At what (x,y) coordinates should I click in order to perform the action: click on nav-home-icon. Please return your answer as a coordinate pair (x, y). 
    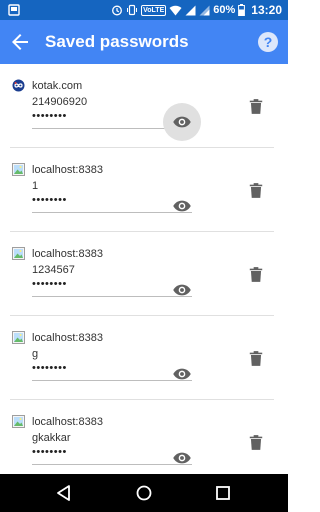
    Looking at the image, I should click on (144, 493).